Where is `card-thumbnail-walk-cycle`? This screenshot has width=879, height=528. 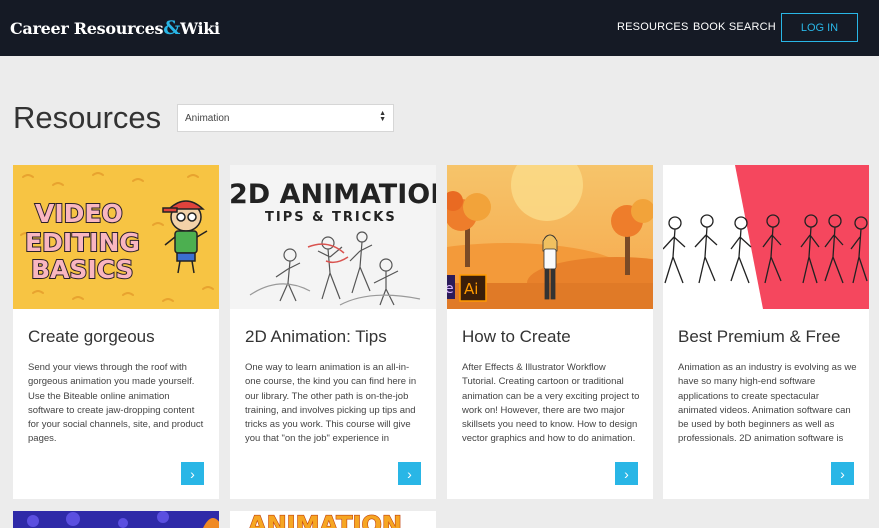 card-thumbnail-walk-cycle is located at coordinates (766, 237).